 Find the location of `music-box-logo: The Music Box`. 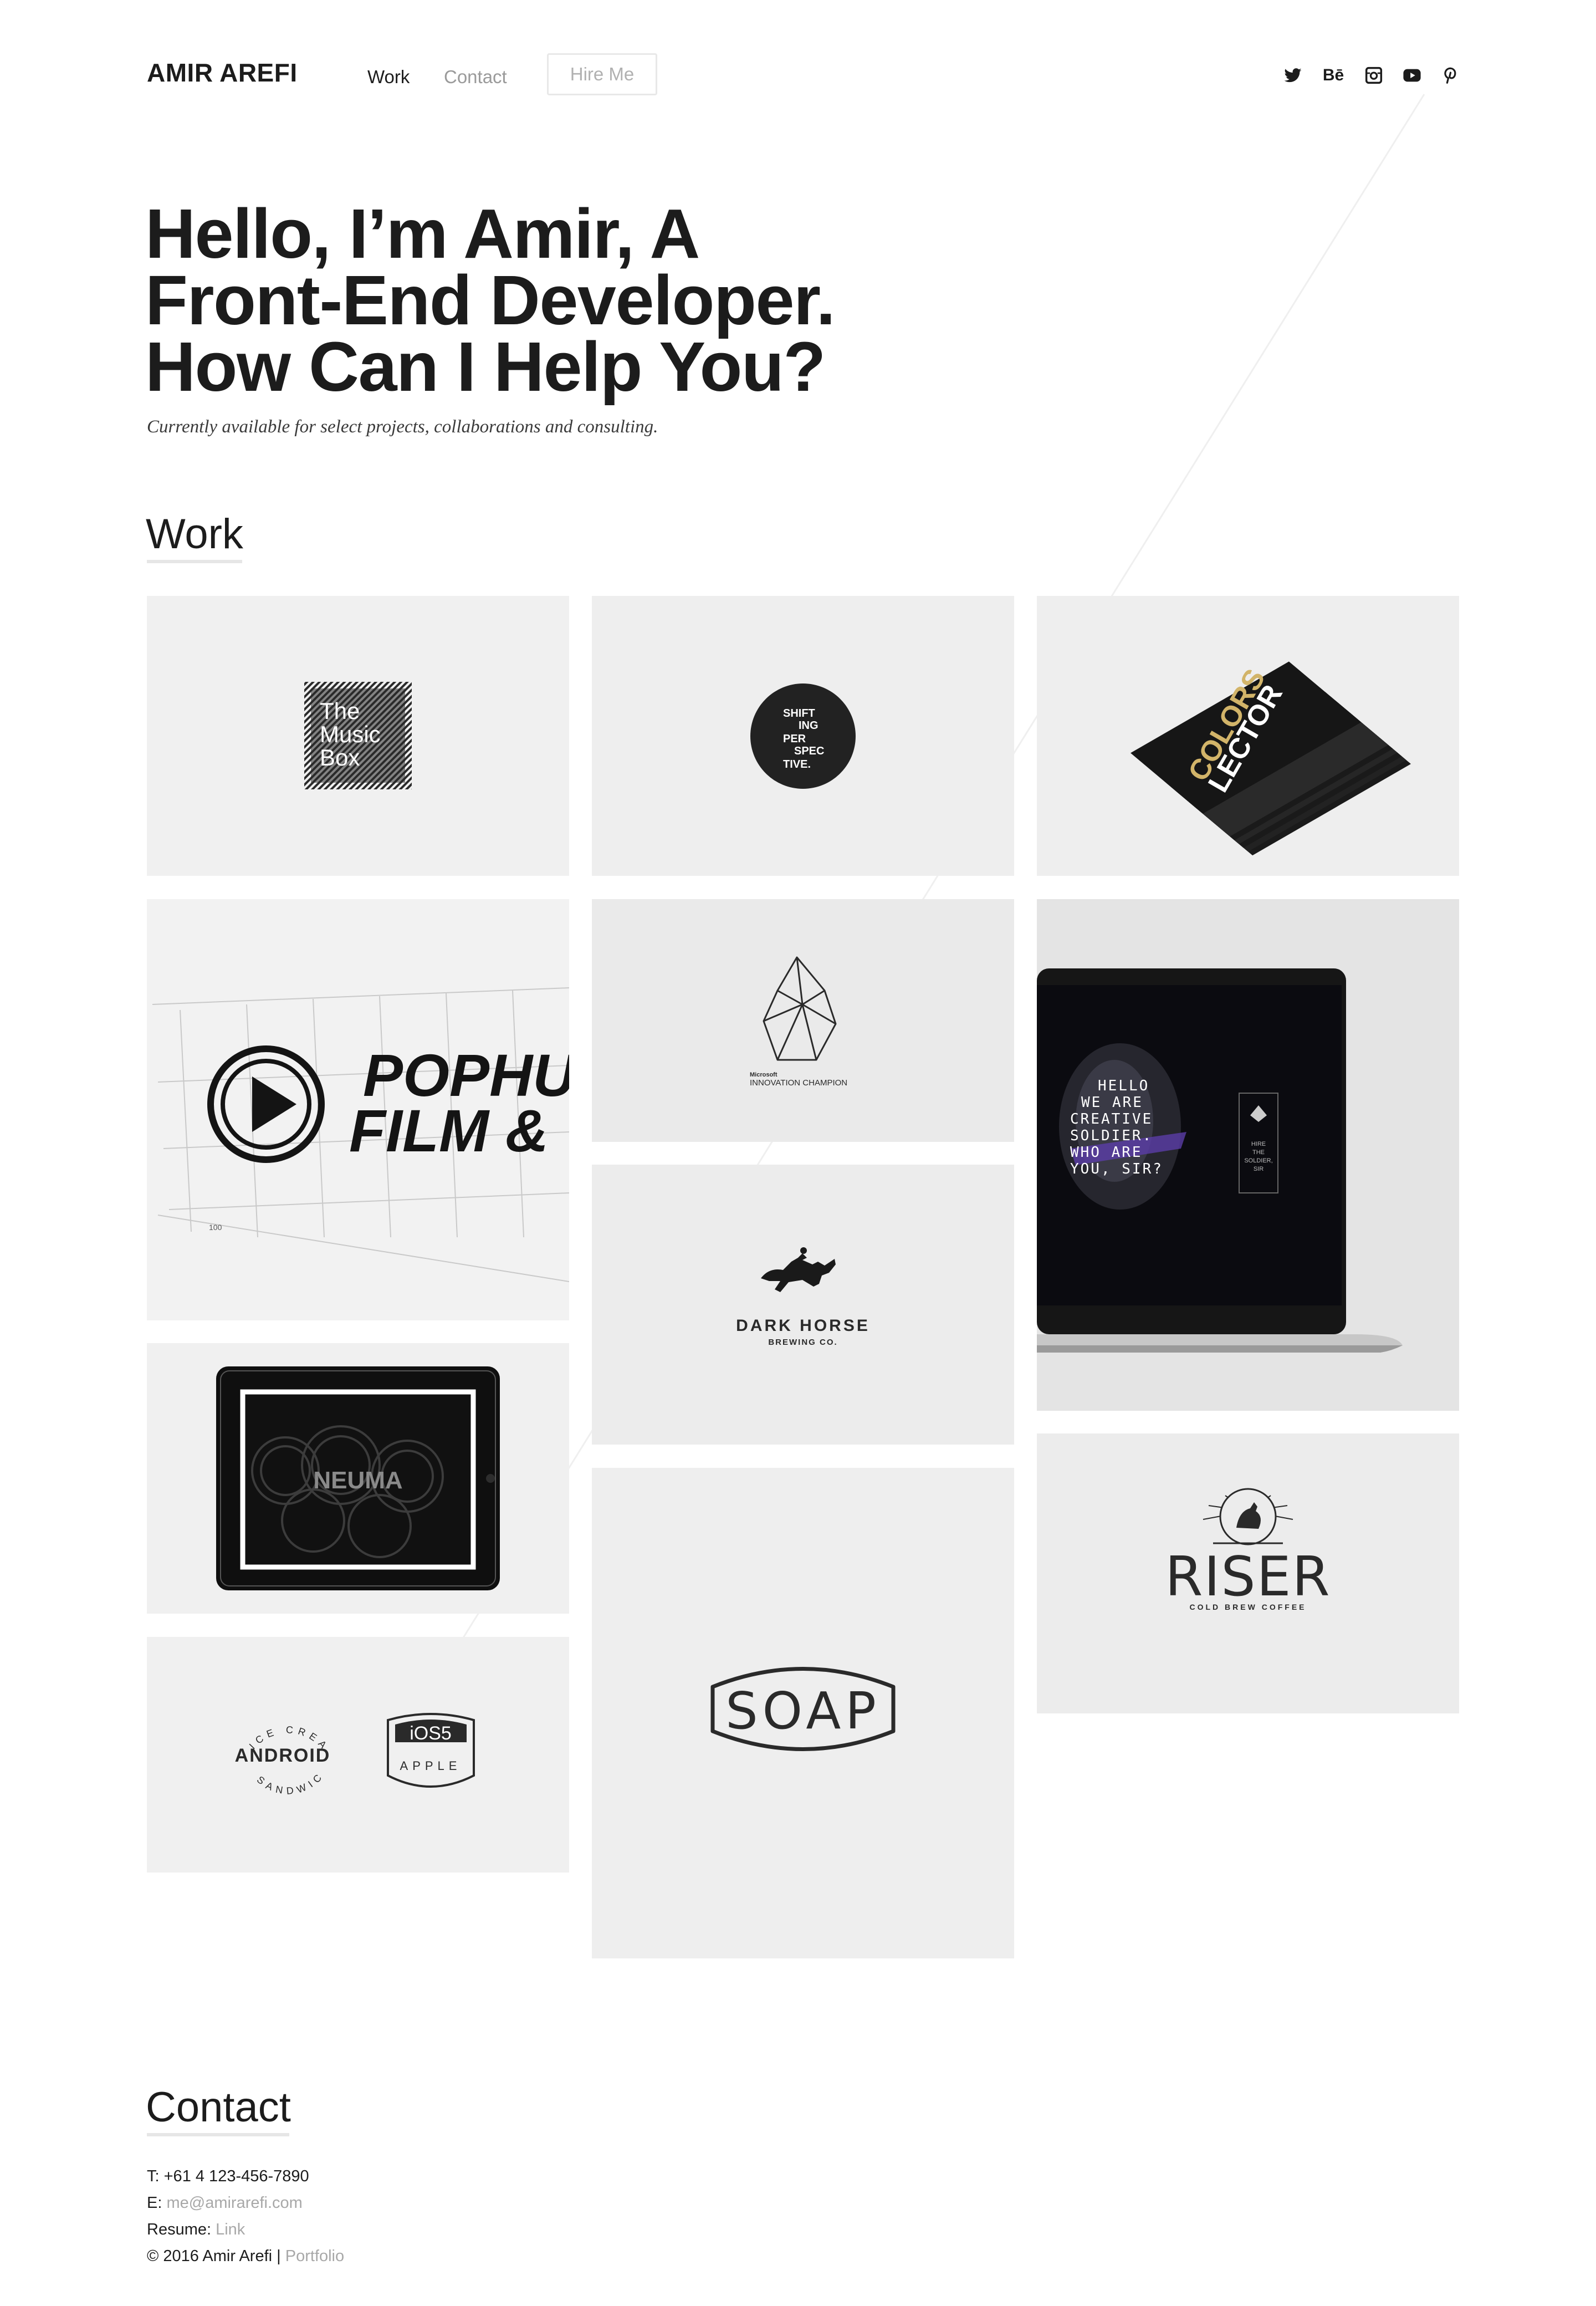

music-box-logo: The Music Box is located at coordinates (358, 735).